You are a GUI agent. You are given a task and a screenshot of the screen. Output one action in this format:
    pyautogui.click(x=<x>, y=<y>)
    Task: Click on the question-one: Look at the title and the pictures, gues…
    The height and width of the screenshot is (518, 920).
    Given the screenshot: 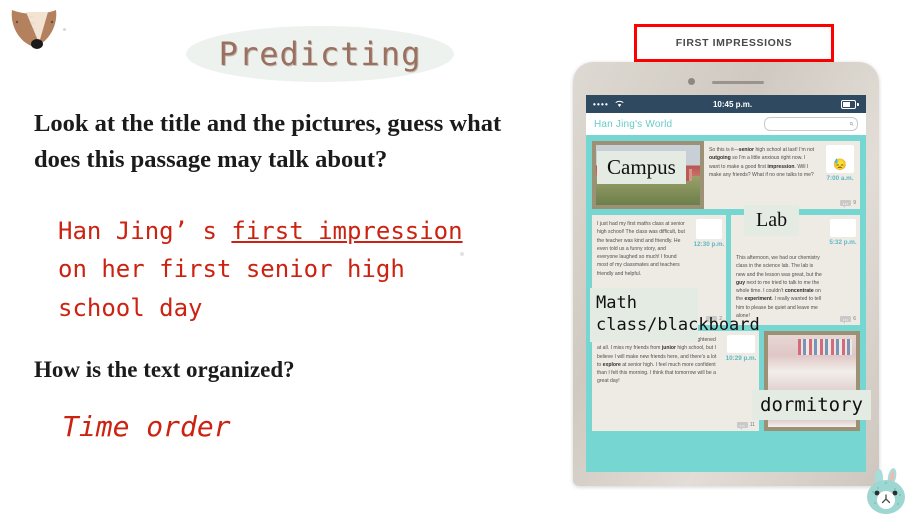 What is the action you would take?
    pyautogui.click(x=268, y=141)
    